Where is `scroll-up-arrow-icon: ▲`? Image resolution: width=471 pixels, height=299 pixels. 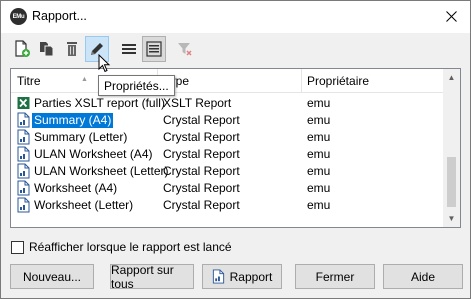 scroll-up-arrow-icon: ▲ is located at coordinates (451, 77).